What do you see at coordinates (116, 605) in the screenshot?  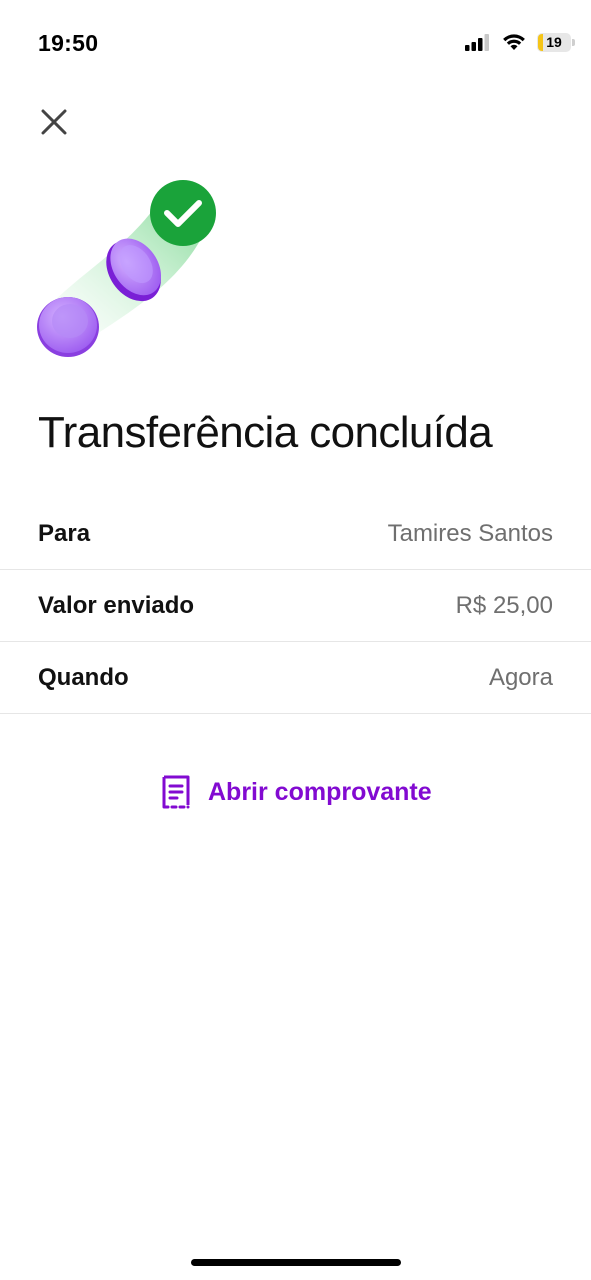 I see `detail-label: Valor enviado` at bounding box center [116, 605].